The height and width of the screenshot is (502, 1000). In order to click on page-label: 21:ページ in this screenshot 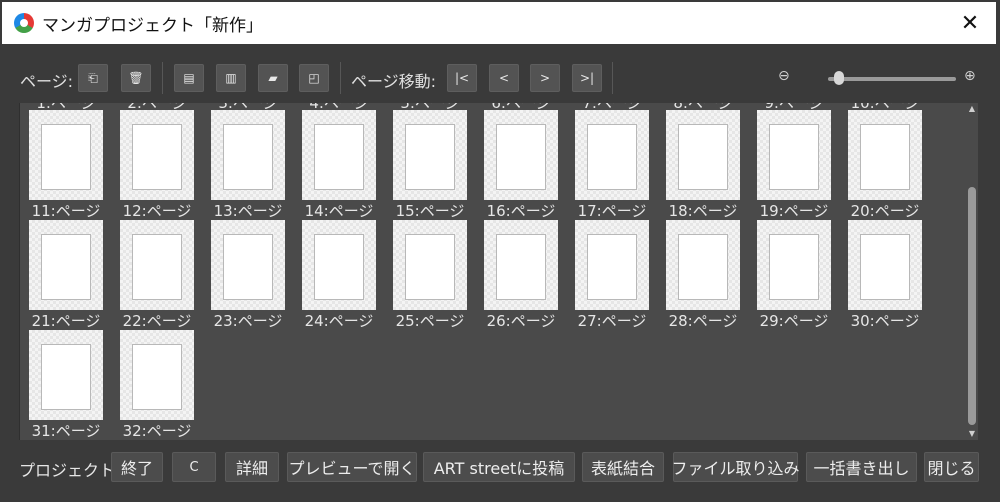, I will do `click(66, 321)`.